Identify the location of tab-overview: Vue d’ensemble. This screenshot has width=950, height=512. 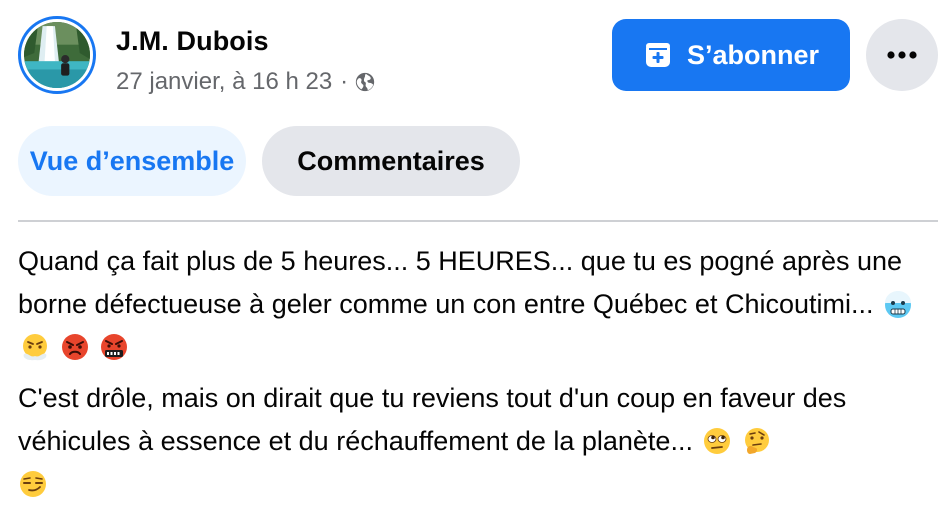
(132, 161).